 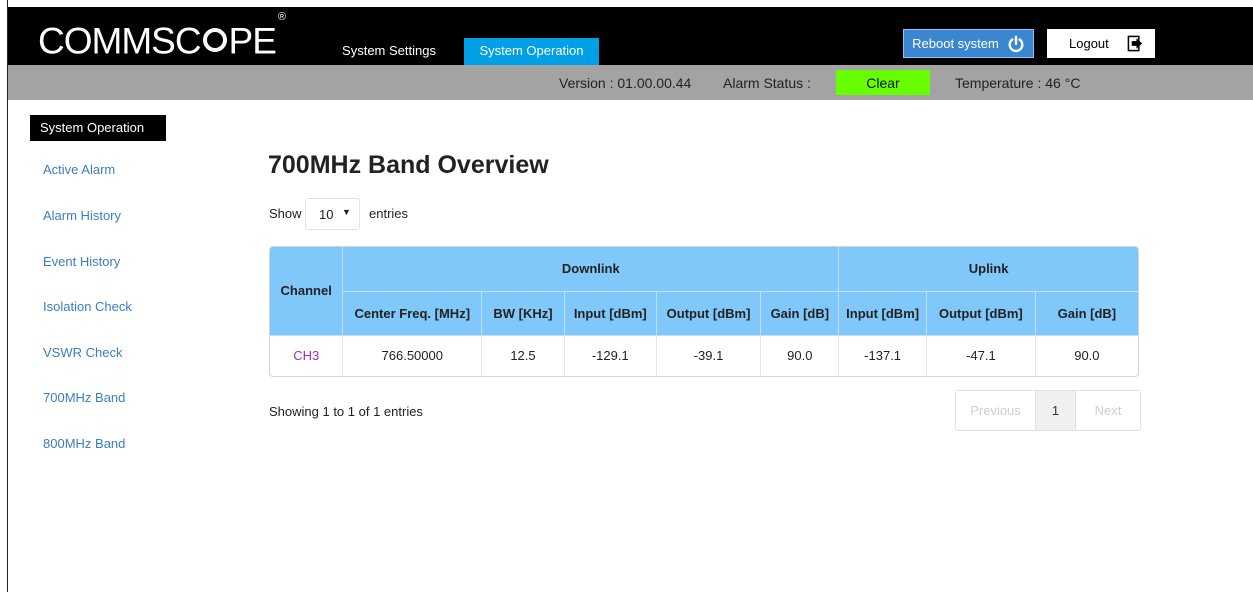 I want to click on reboot-label: Reboot system, so click(x=955, y=43).